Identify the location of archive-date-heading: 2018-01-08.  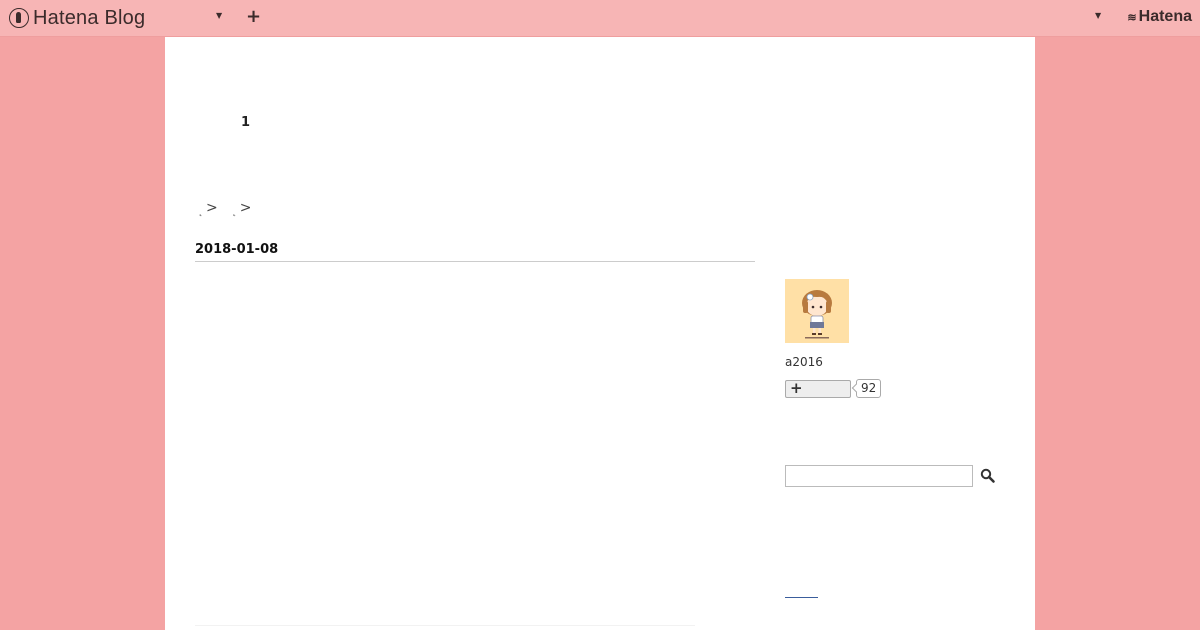
(475, 252).